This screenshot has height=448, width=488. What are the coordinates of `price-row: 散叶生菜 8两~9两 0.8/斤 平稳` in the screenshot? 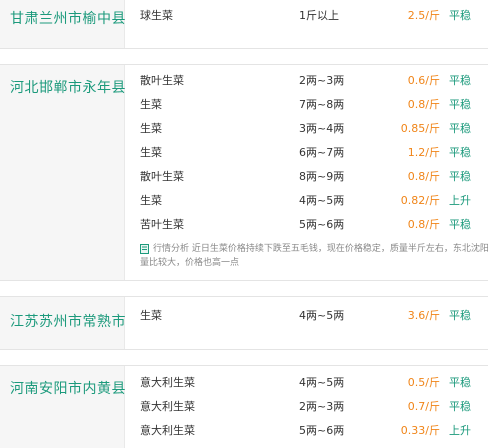 It's located at (306, 177).